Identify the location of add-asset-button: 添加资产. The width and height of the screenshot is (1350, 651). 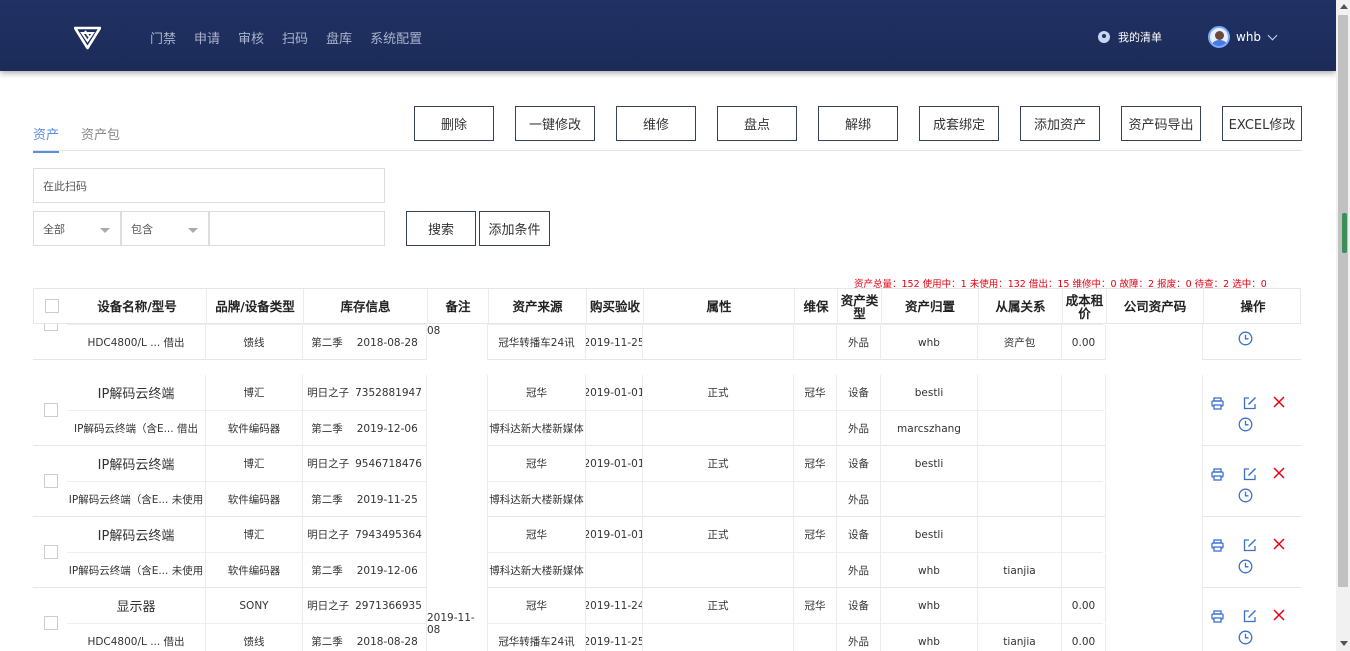
(1060, 123).